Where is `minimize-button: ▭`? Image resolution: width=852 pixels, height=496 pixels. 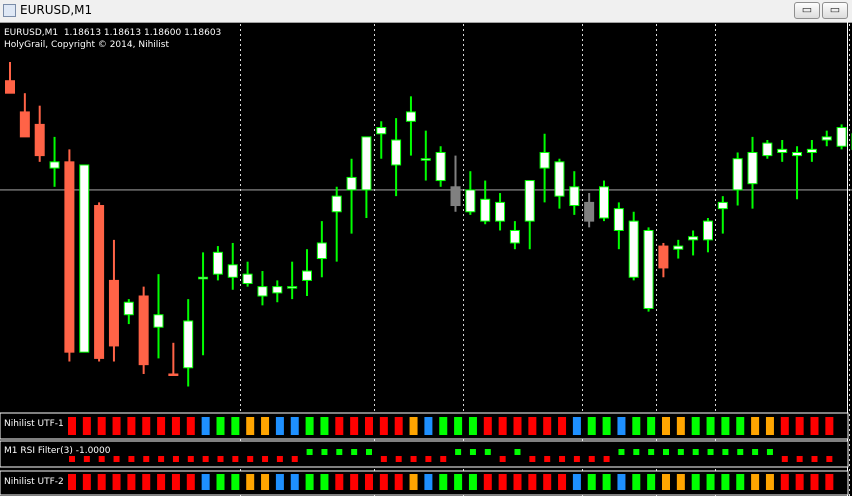
minimize-button: ▭ is located at coordinates (807, 10).